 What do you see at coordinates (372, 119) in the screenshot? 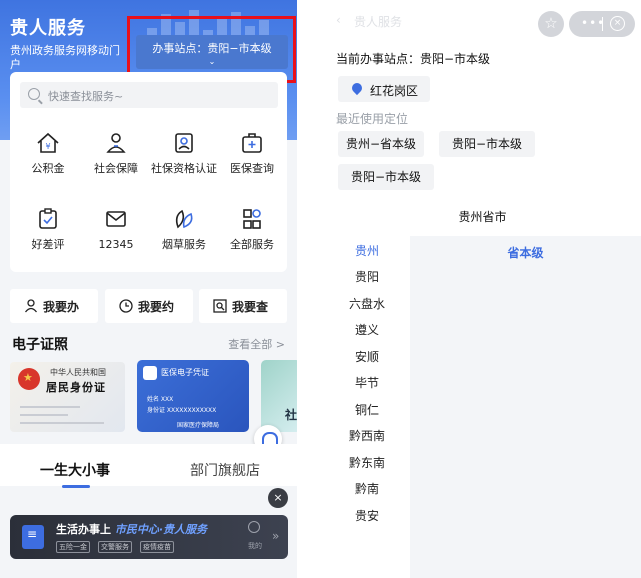
I see `recent-locations-label: 最近使用定位` at bounding box center [372, 119].